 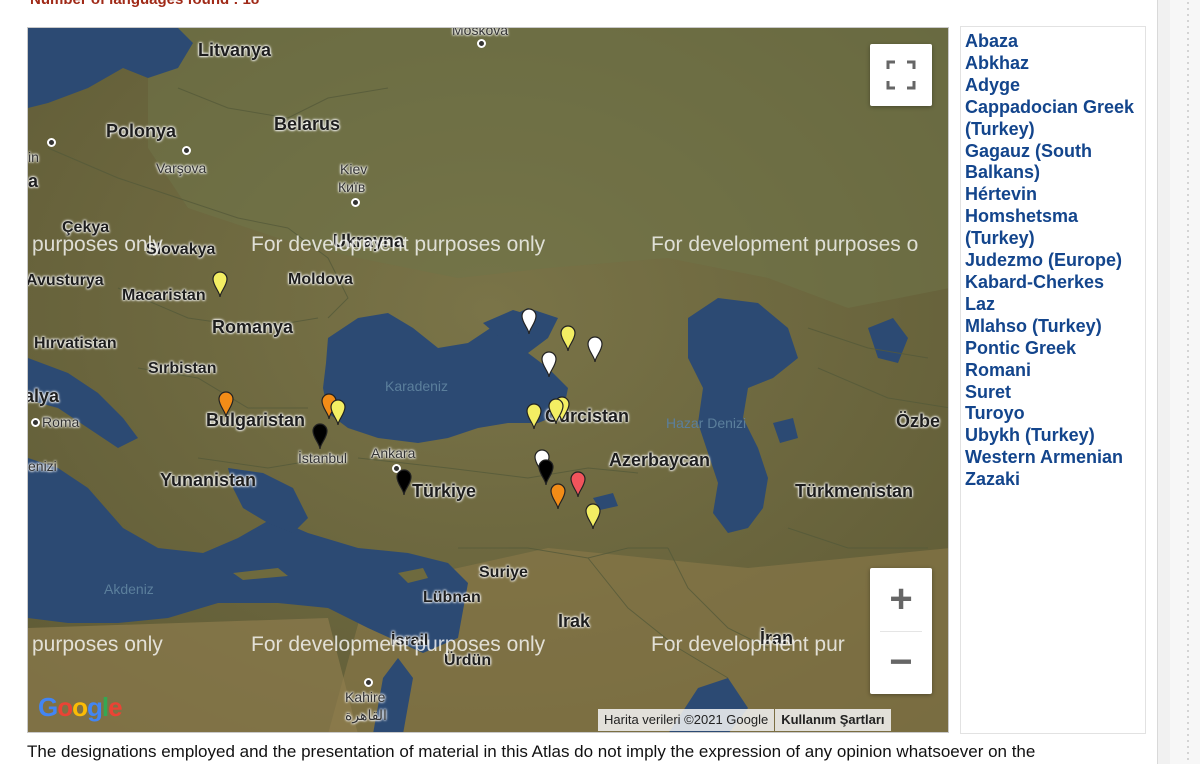 What do you see at coordinates (320, 279) in the screenshot?
I see `country-label: Moldova` at bounding box center [320, 279].